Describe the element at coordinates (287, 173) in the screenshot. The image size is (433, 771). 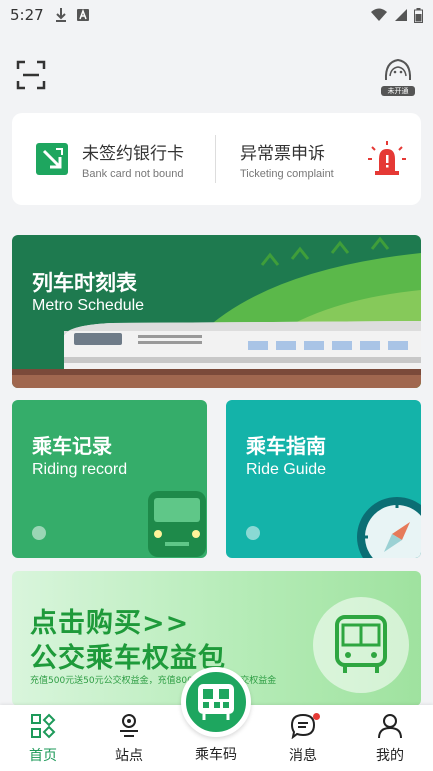
I see `complaint-subtitle: Ticketing complaint` at that location.